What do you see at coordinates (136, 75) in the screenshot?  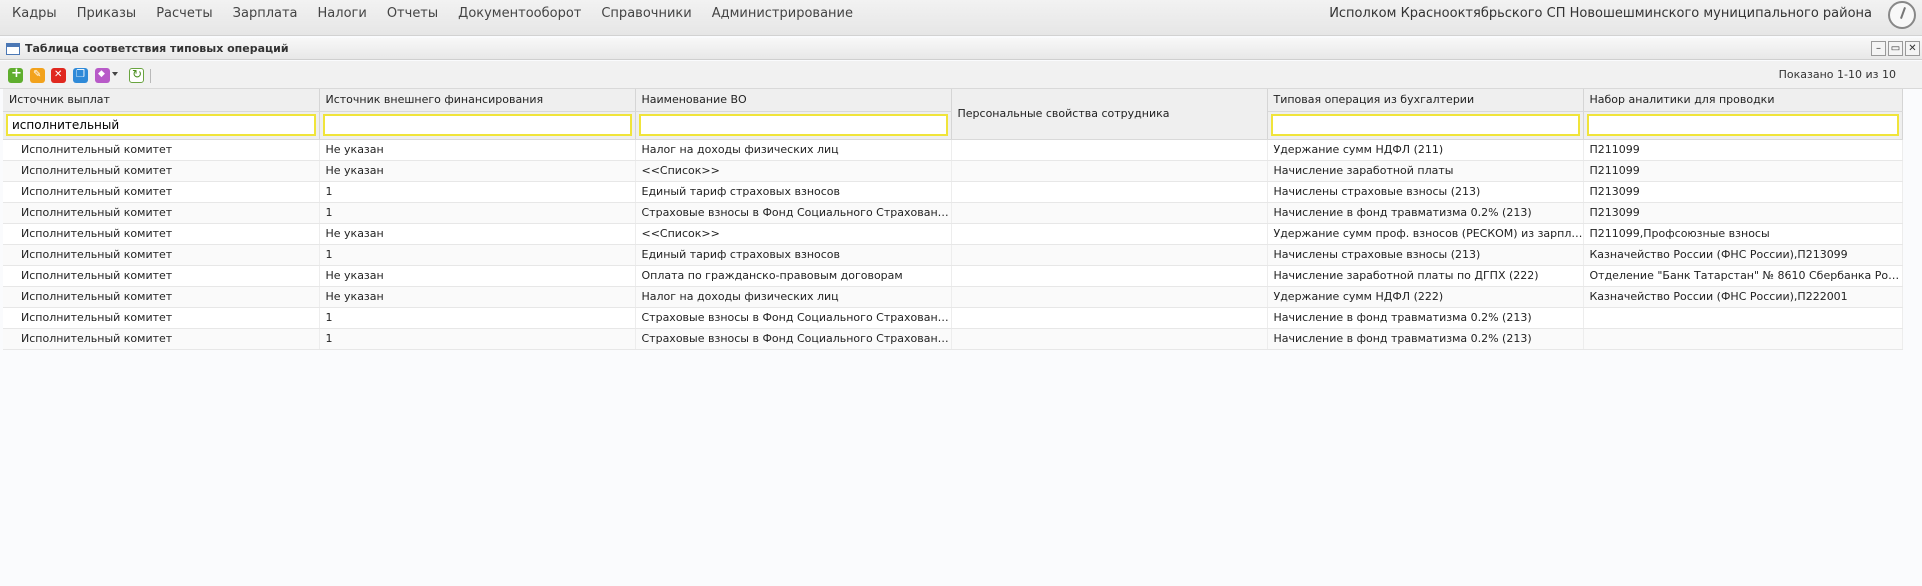 I see `refresh-icon` at bounding box center [136, 75].